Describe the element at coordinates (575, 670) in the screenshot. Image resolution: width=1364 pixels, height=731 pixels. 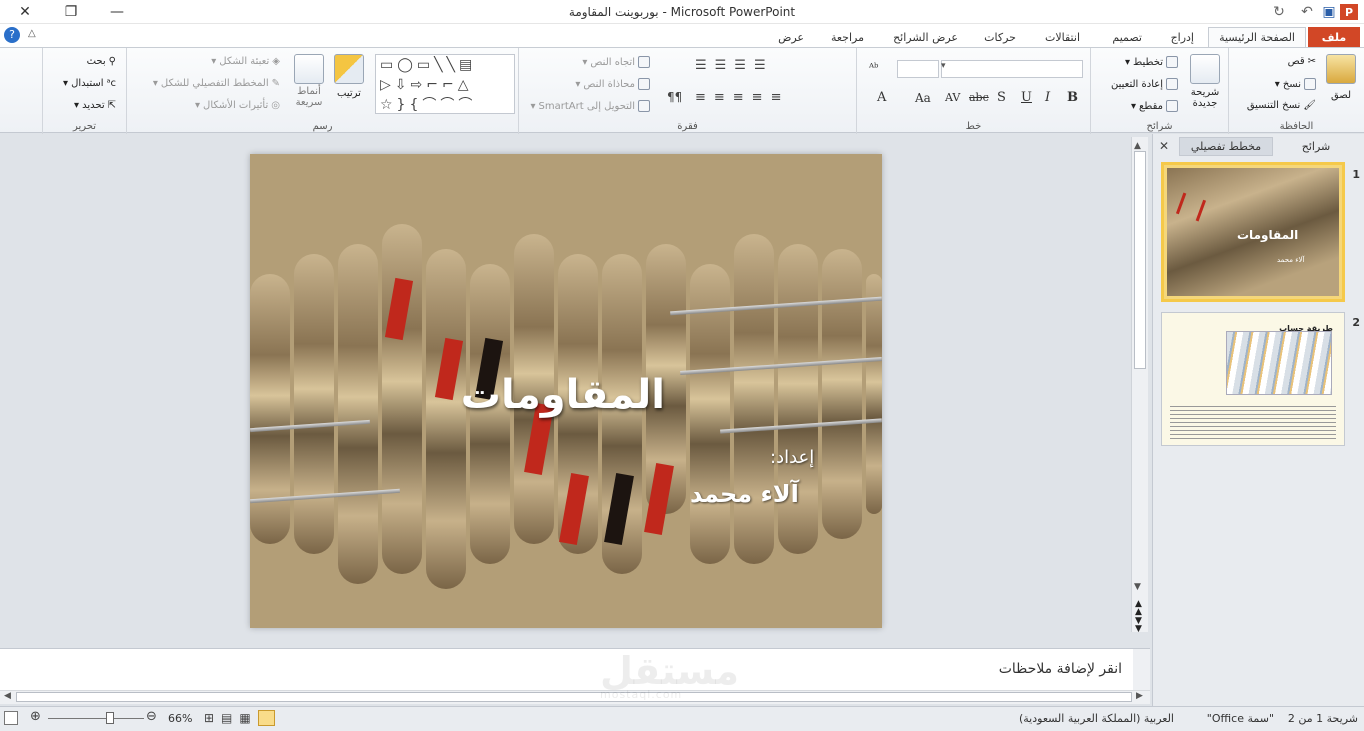
I see `notes-pane: انقر لإضافة ملاحظات مستقل` at that location.